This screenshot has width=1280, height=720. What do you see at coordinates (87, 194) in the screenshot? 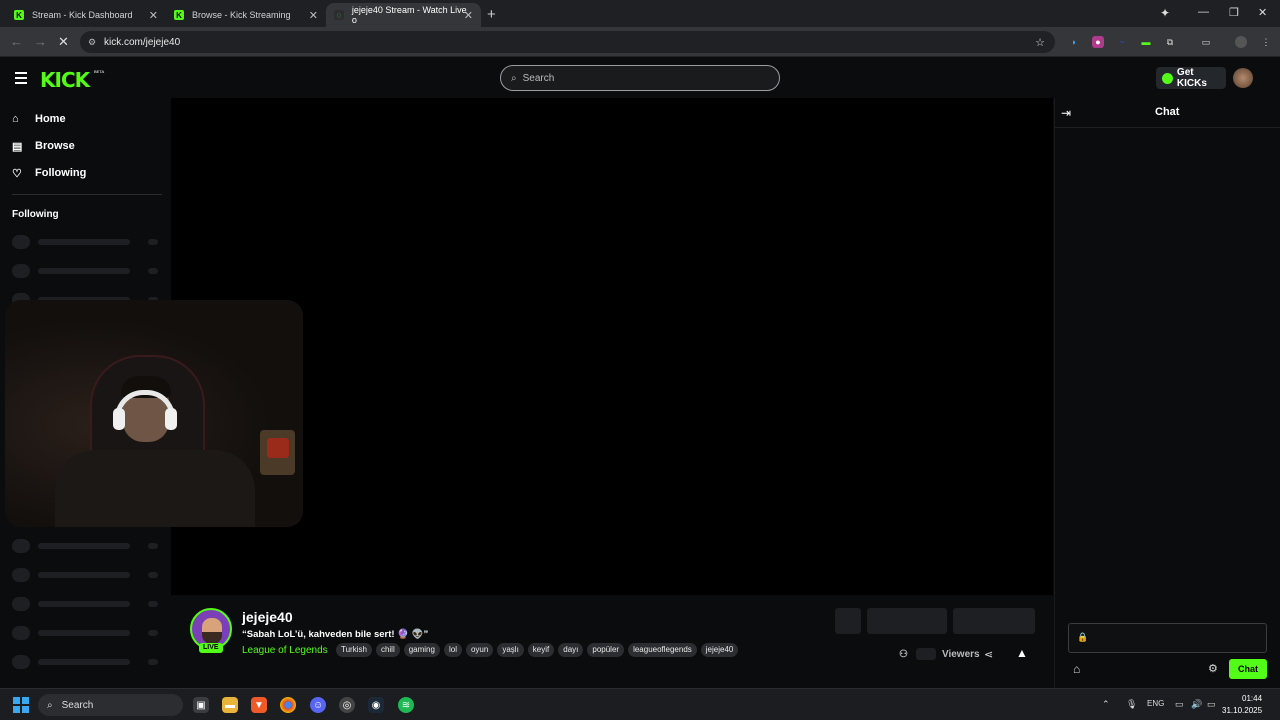
I see `sidebar-divider` at bounding box center [87, 194].